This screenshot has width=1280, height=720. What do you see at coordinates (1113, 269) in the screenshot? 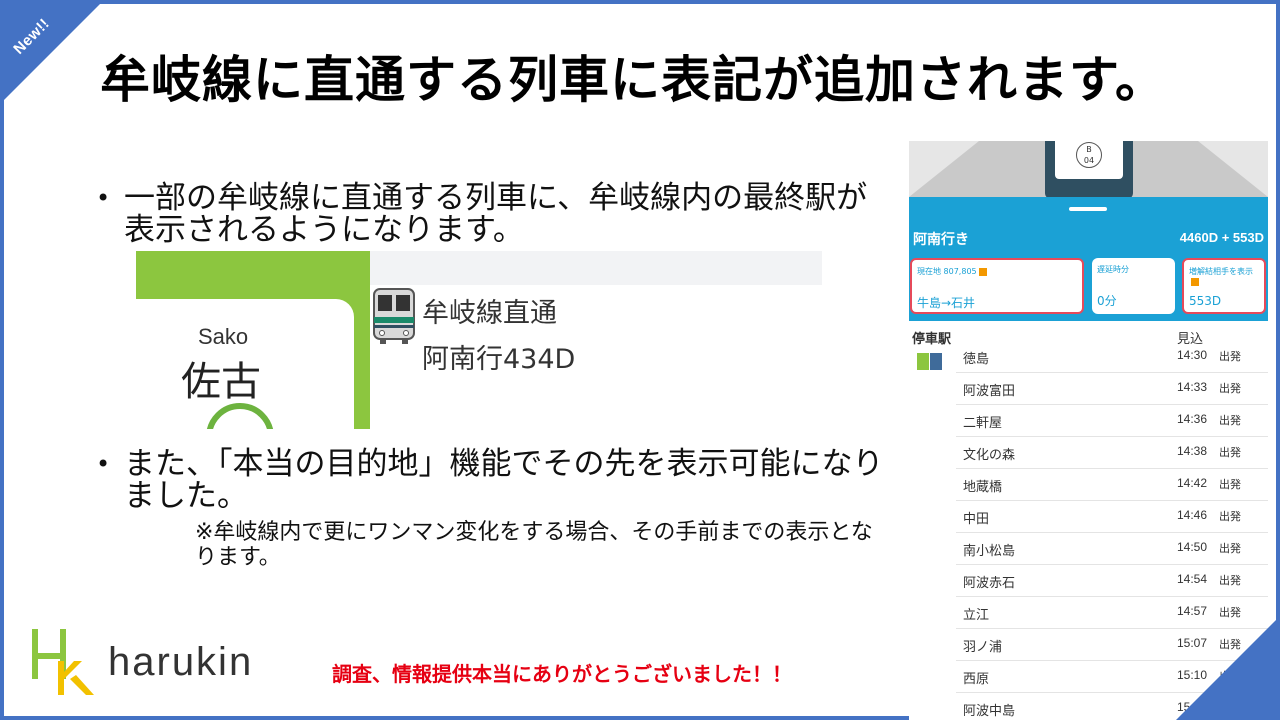
I see `delay-label: 遅延時分` at bounding box center [1113, 269].